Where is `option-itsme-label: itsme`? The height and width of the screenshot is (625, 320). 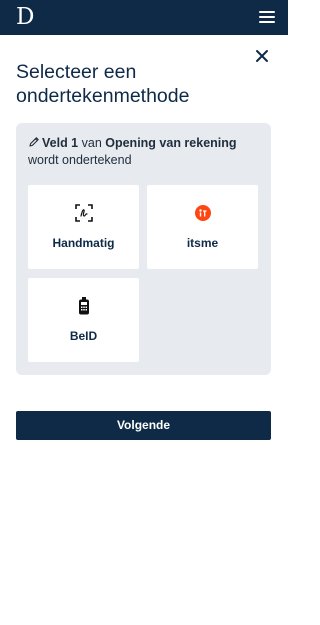
option-itsme-label: itsme is located at coordinates (202, 243).